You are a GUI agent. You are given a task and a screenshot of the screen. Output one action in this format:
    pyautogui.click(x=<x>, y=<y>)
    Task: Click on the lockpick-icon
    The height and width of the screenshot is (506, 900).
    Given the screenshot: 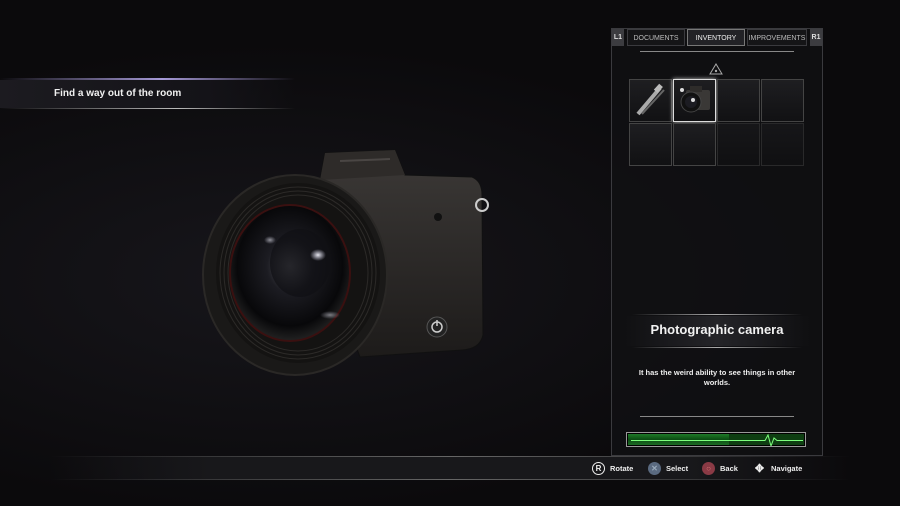 What is the action you would take?
    pyautogui.click(x=650, y=99)
    